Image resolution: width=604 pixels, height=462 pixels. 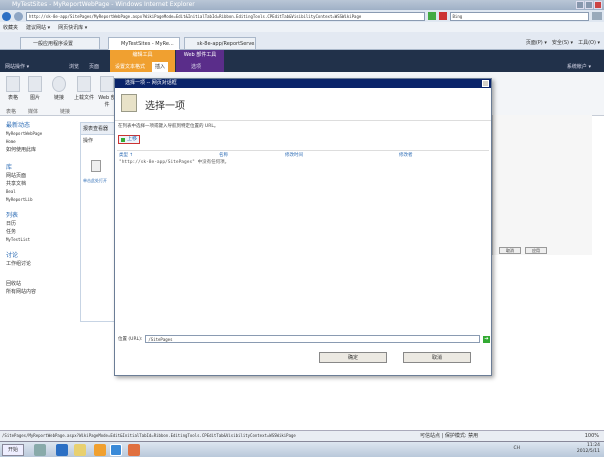 What do you see at coordinates (37, 200) in the screenshot?
I see `nav-item: MyReportLib` at bounding box center [37, 200].